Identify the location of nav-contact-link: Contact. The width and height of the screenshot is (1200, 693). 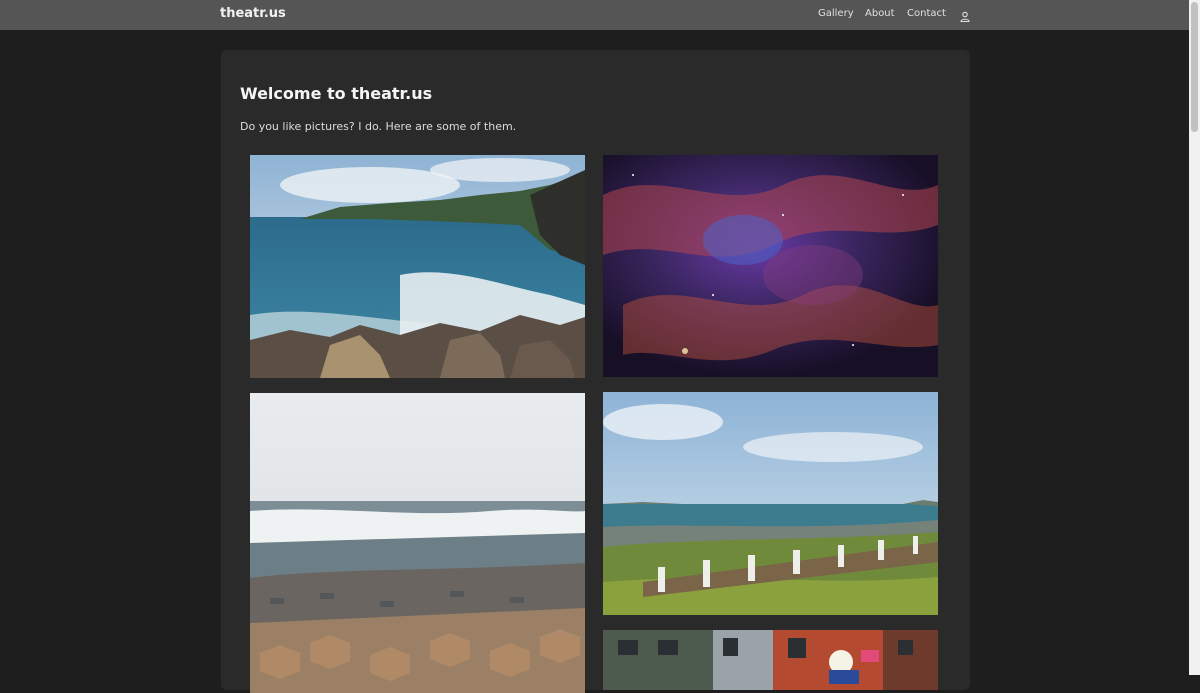
(926, 13).